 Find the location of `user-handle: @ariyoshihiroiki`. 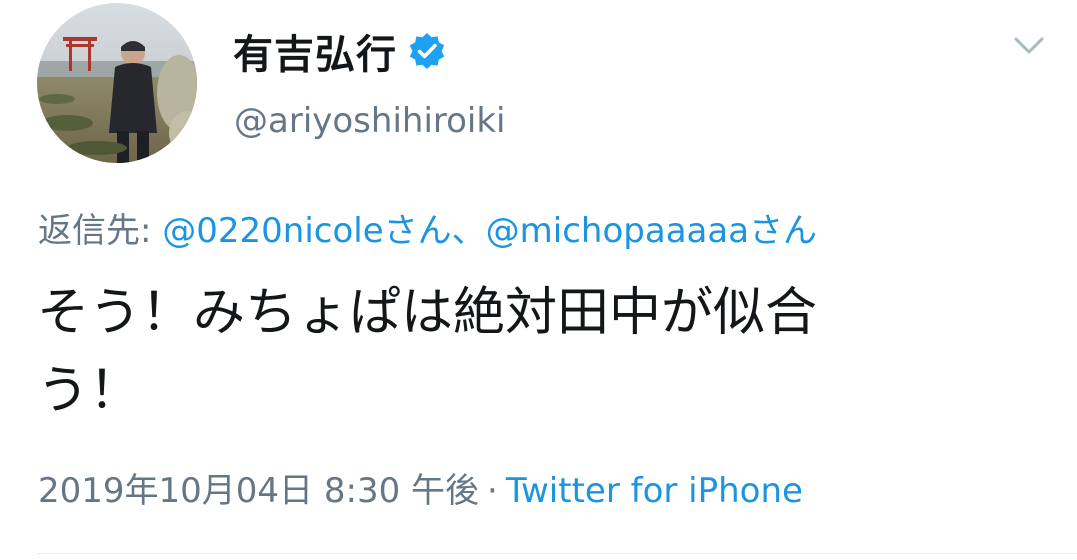

user-handle: @ariyoshihiroiki is located at coordinates (370, 121).